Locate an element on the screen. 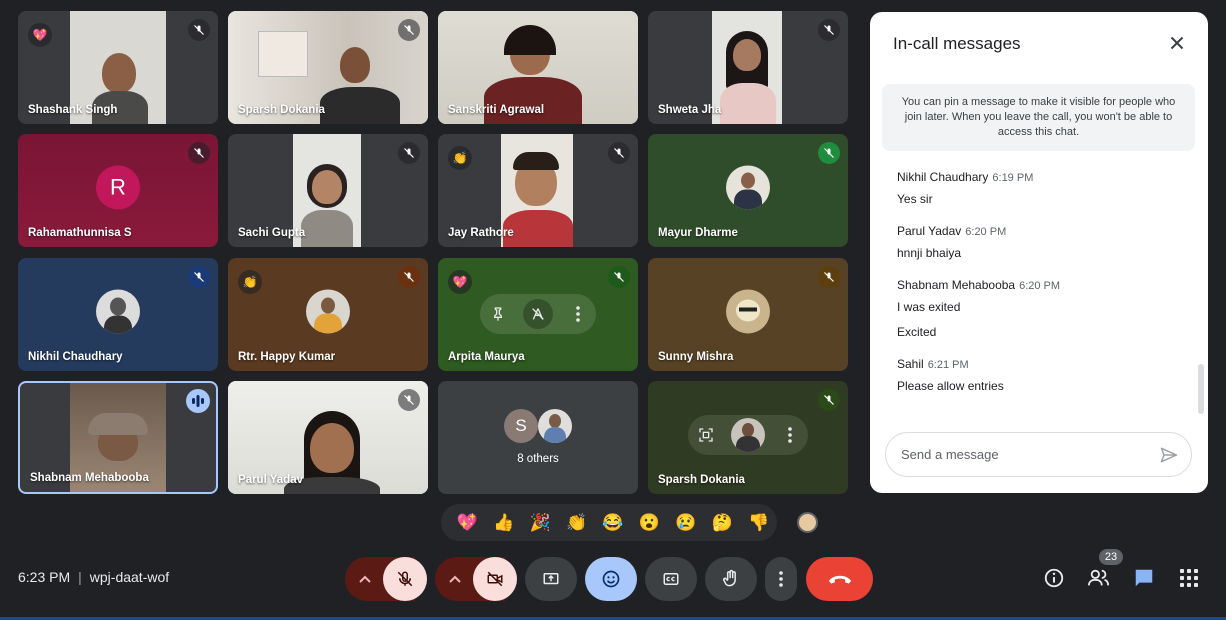 The image size is (1226, 620). send-icon is located at coordinates (1169, 455).